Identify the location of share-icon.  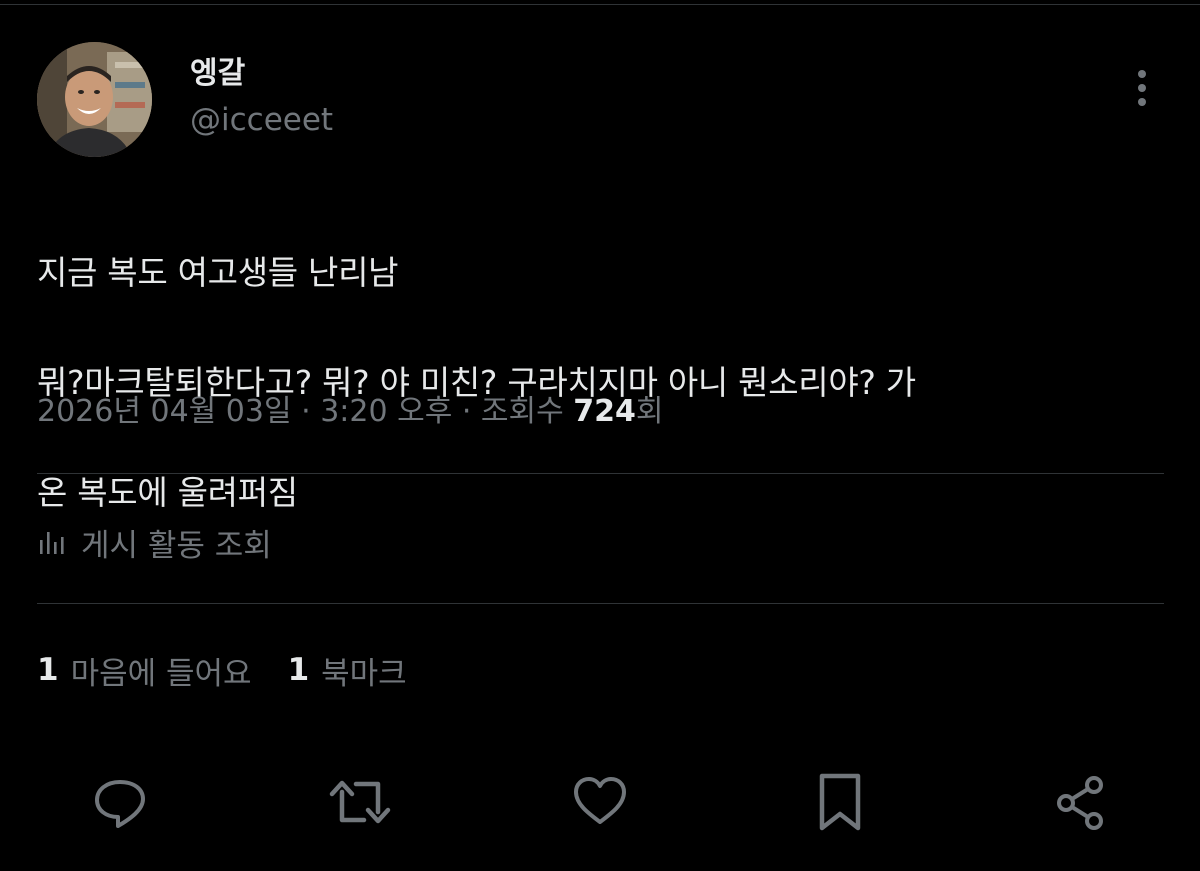
(1080, 803).